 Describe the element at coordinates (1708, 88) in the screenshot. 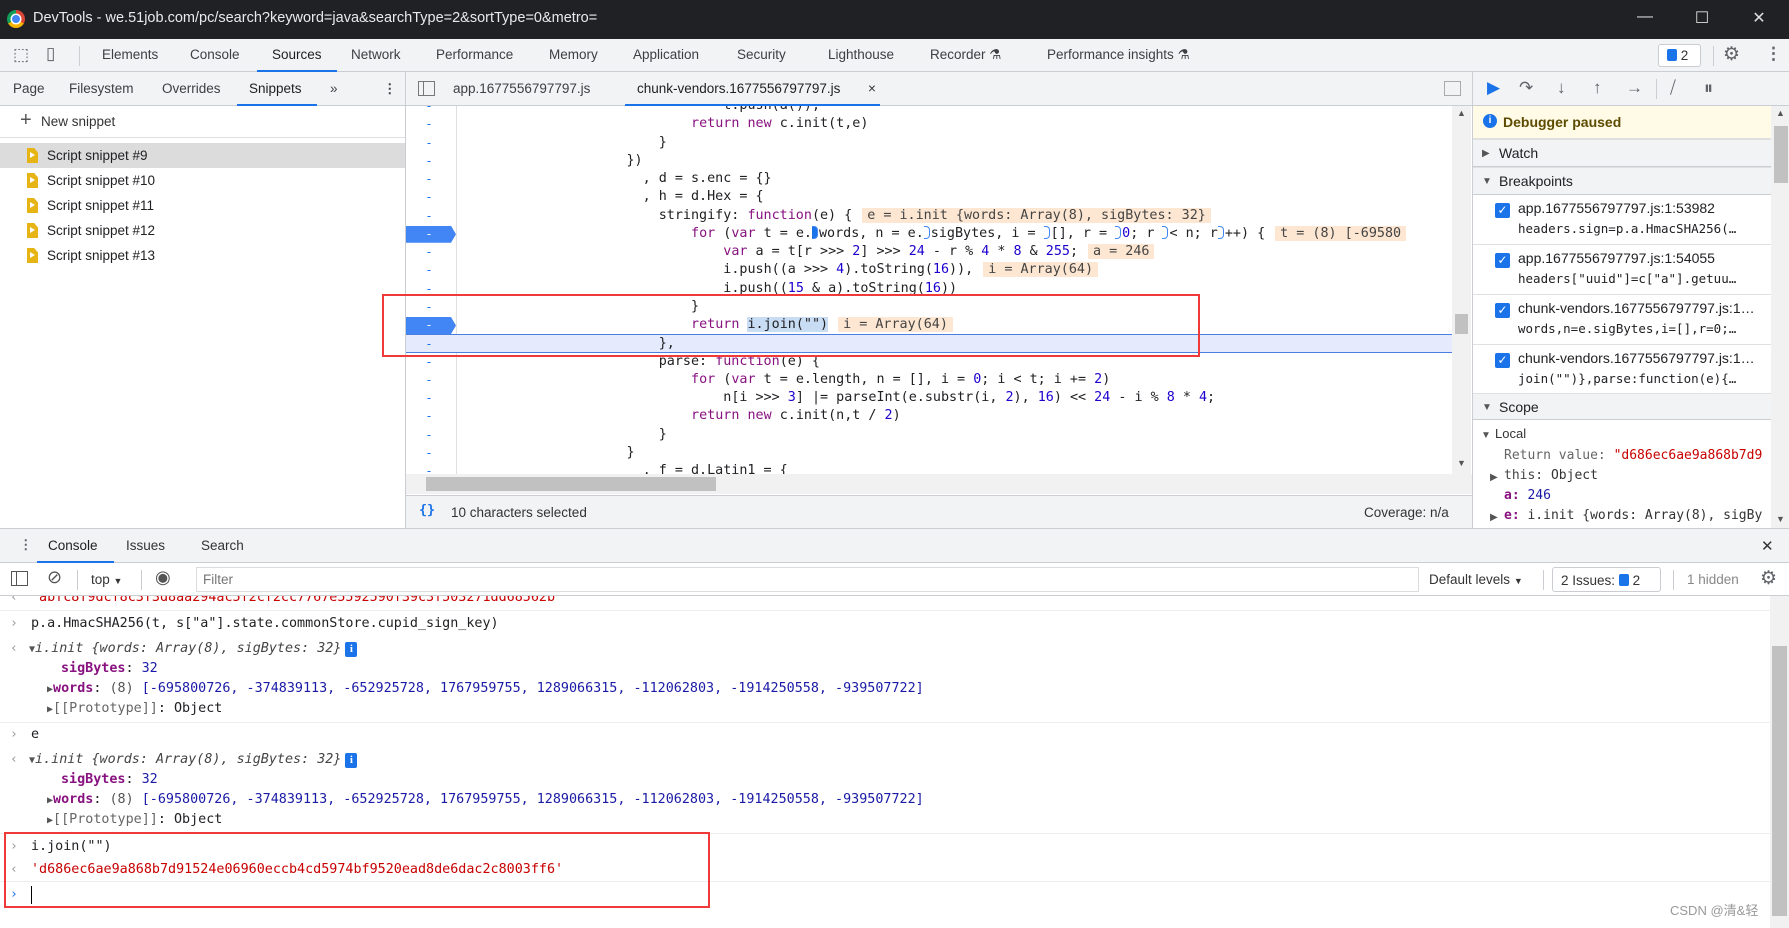

I see `pause-on-exceptions-icon: ⏸` at that location.